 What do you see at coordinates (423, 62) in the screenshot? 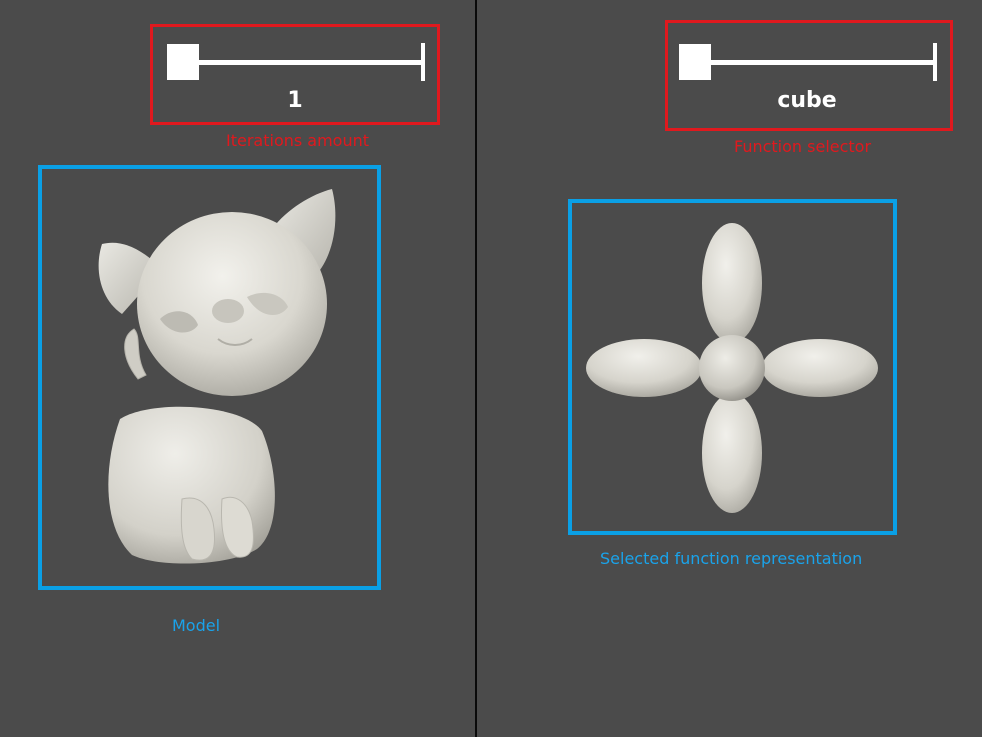
I see `iterations-slider-endcap` at bounding box center [423, 62].